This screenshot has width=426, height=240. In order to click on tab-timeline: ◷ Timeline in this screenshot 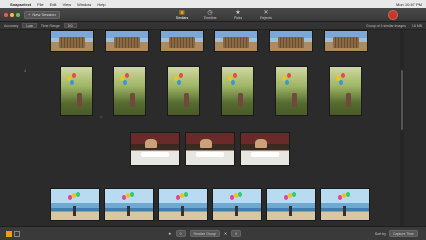, I will do `click(210, 15)`.